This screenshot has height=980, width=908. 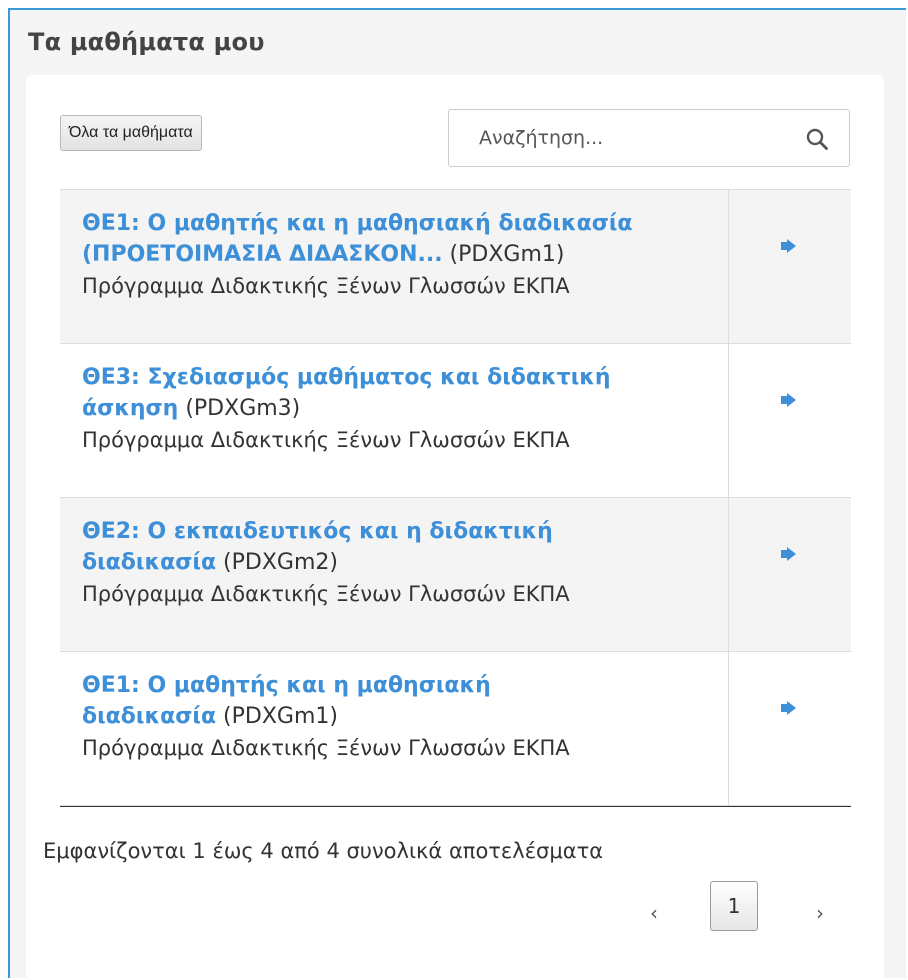 What do you see at coordinates (239, 408) in the screenshot?
I see `course-code: (PDXGm3)` at bounding box center [239, 408].